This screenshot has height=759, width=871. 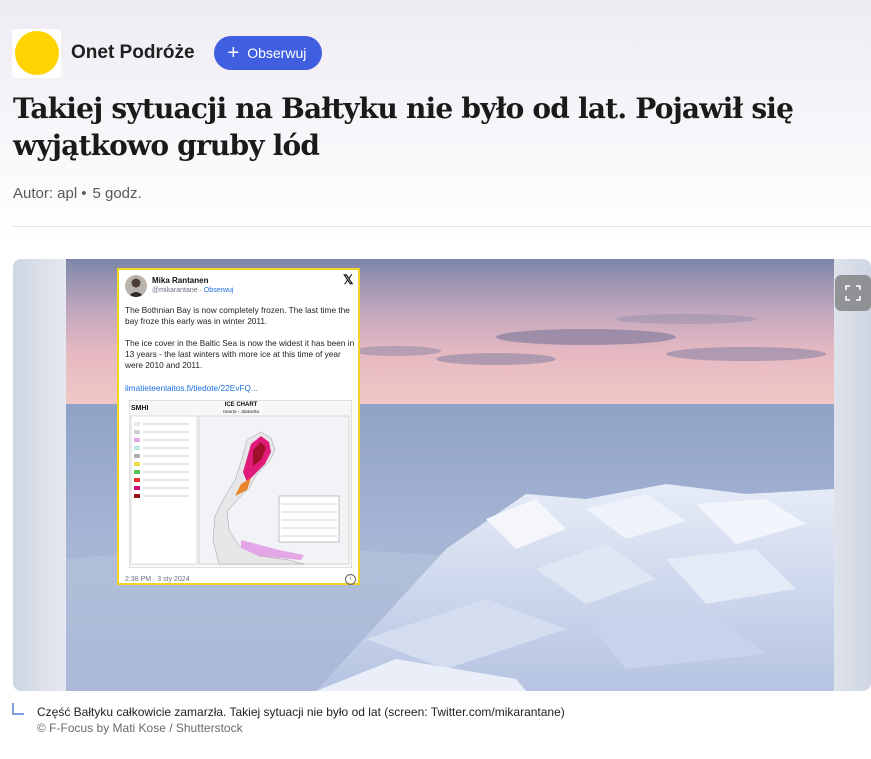 I want to click on onet-logo-icon, so click(x=36, y=53).